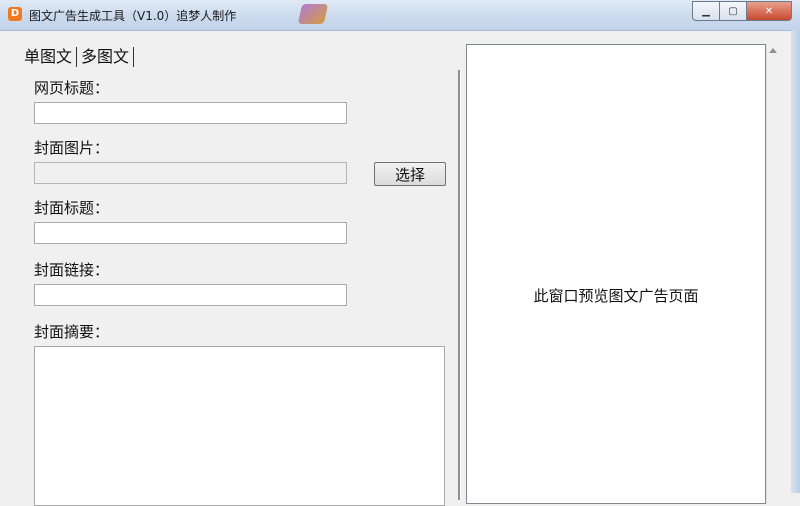 Image resolution: width=800 pixels, height=506 pixels. Describe the element at coordinates (190, 295) in the screenshot. I see `cover-link-input` at that location.